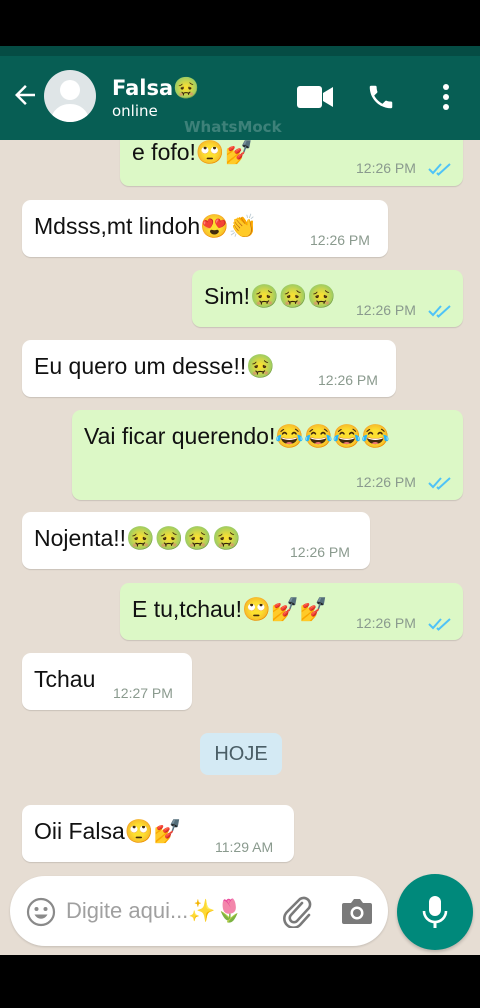  I want to click on message-bubble-incoming: Tchau 12:27 PM, so click(107, 681).